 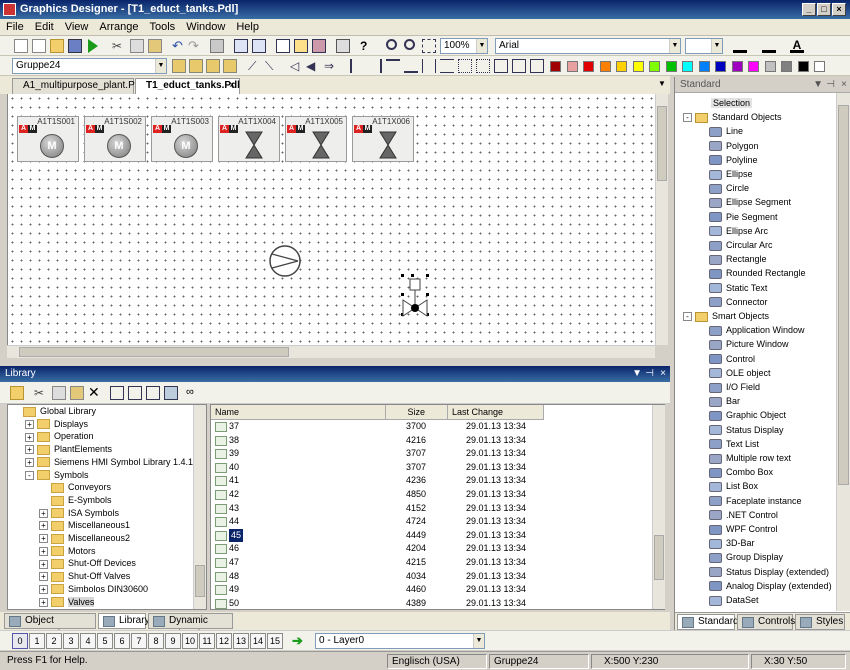 What do you see at coordinates (79, 513) in the screenshot?
I see `tree-item: + ISA Symbols` at bounding box center [79, 513].